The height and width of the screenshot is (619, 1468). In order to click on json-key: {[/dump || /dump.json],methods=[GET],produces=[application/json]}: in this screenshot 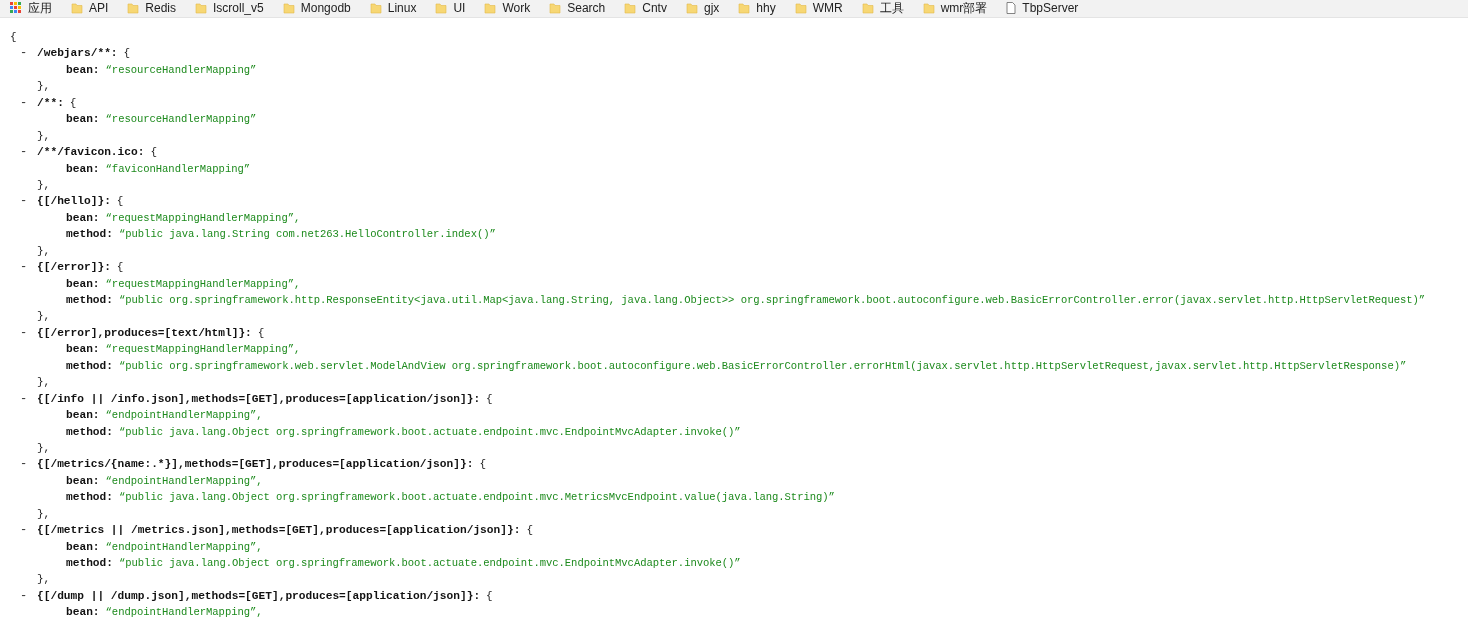, I will do `click(259, 596)`.